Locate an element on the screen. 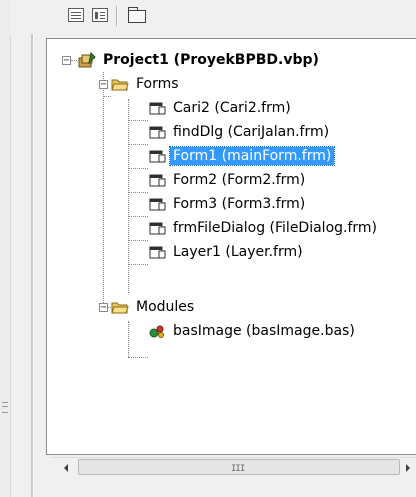 The height and width of the screenshot is (497, 416). horizontal-scrollbar: III is located at coordinates (233, 467).